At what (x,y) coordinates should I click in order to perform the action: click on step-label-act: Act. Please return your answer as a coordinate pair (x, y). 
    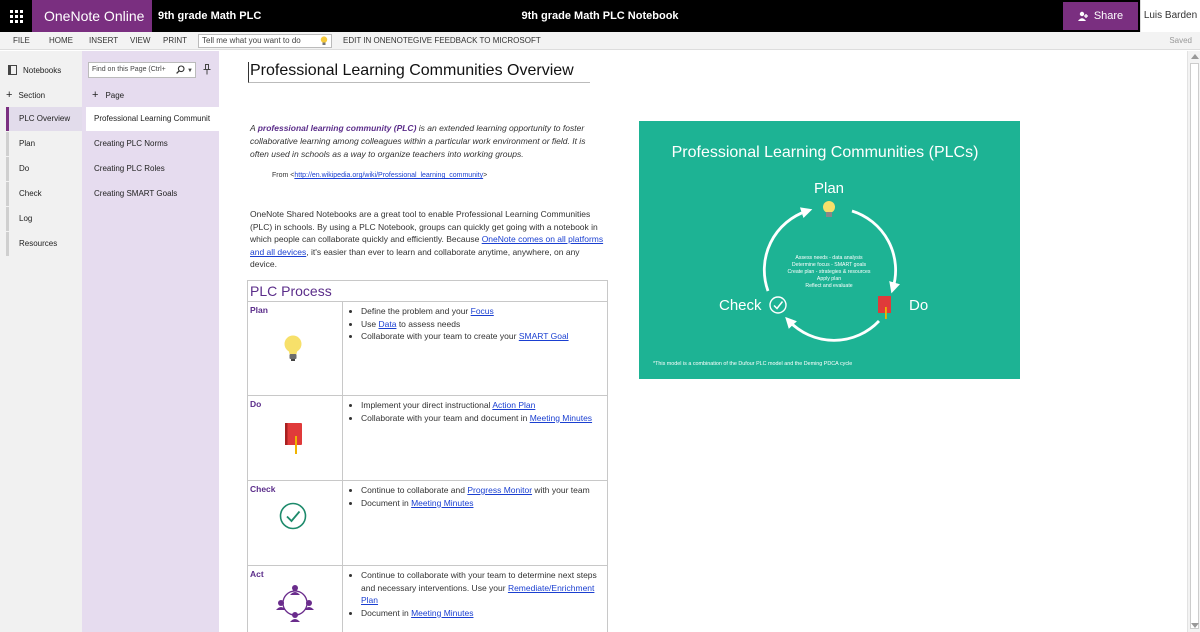
    Looking at the image, I should click on (295, 598).